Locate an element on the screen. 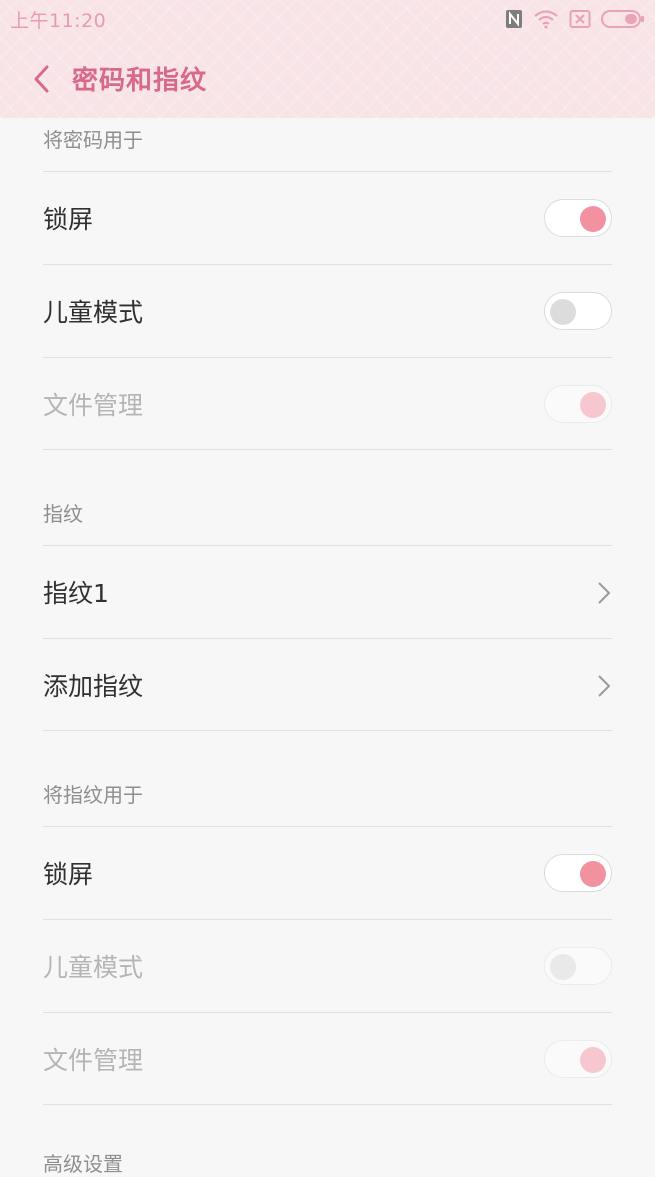 The width and height of the screenshot is (655, 1177). fingerprint-1-row: 指纹1 is located at coordinates (327, 591).